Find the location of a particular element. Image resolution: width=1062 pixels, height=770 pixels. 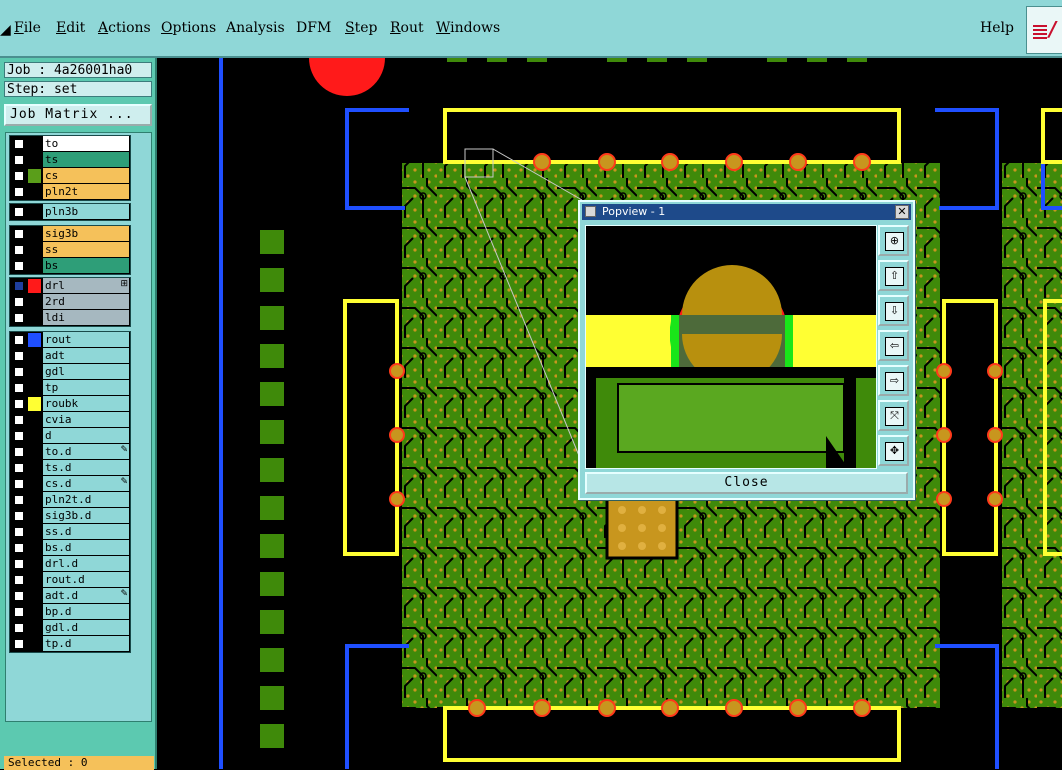

layer-name: rout is located at coordinates (86, 339).